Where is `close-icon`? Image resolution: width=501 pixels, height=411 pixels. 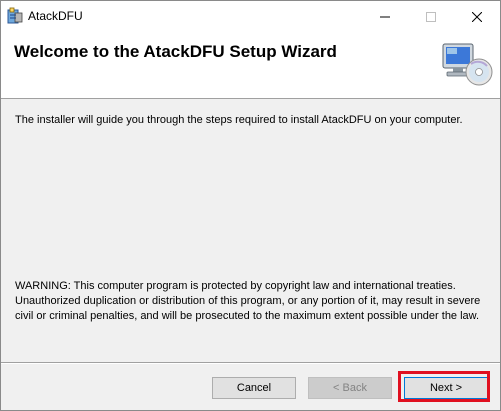
close-icon is located at coordinates (477, 16).